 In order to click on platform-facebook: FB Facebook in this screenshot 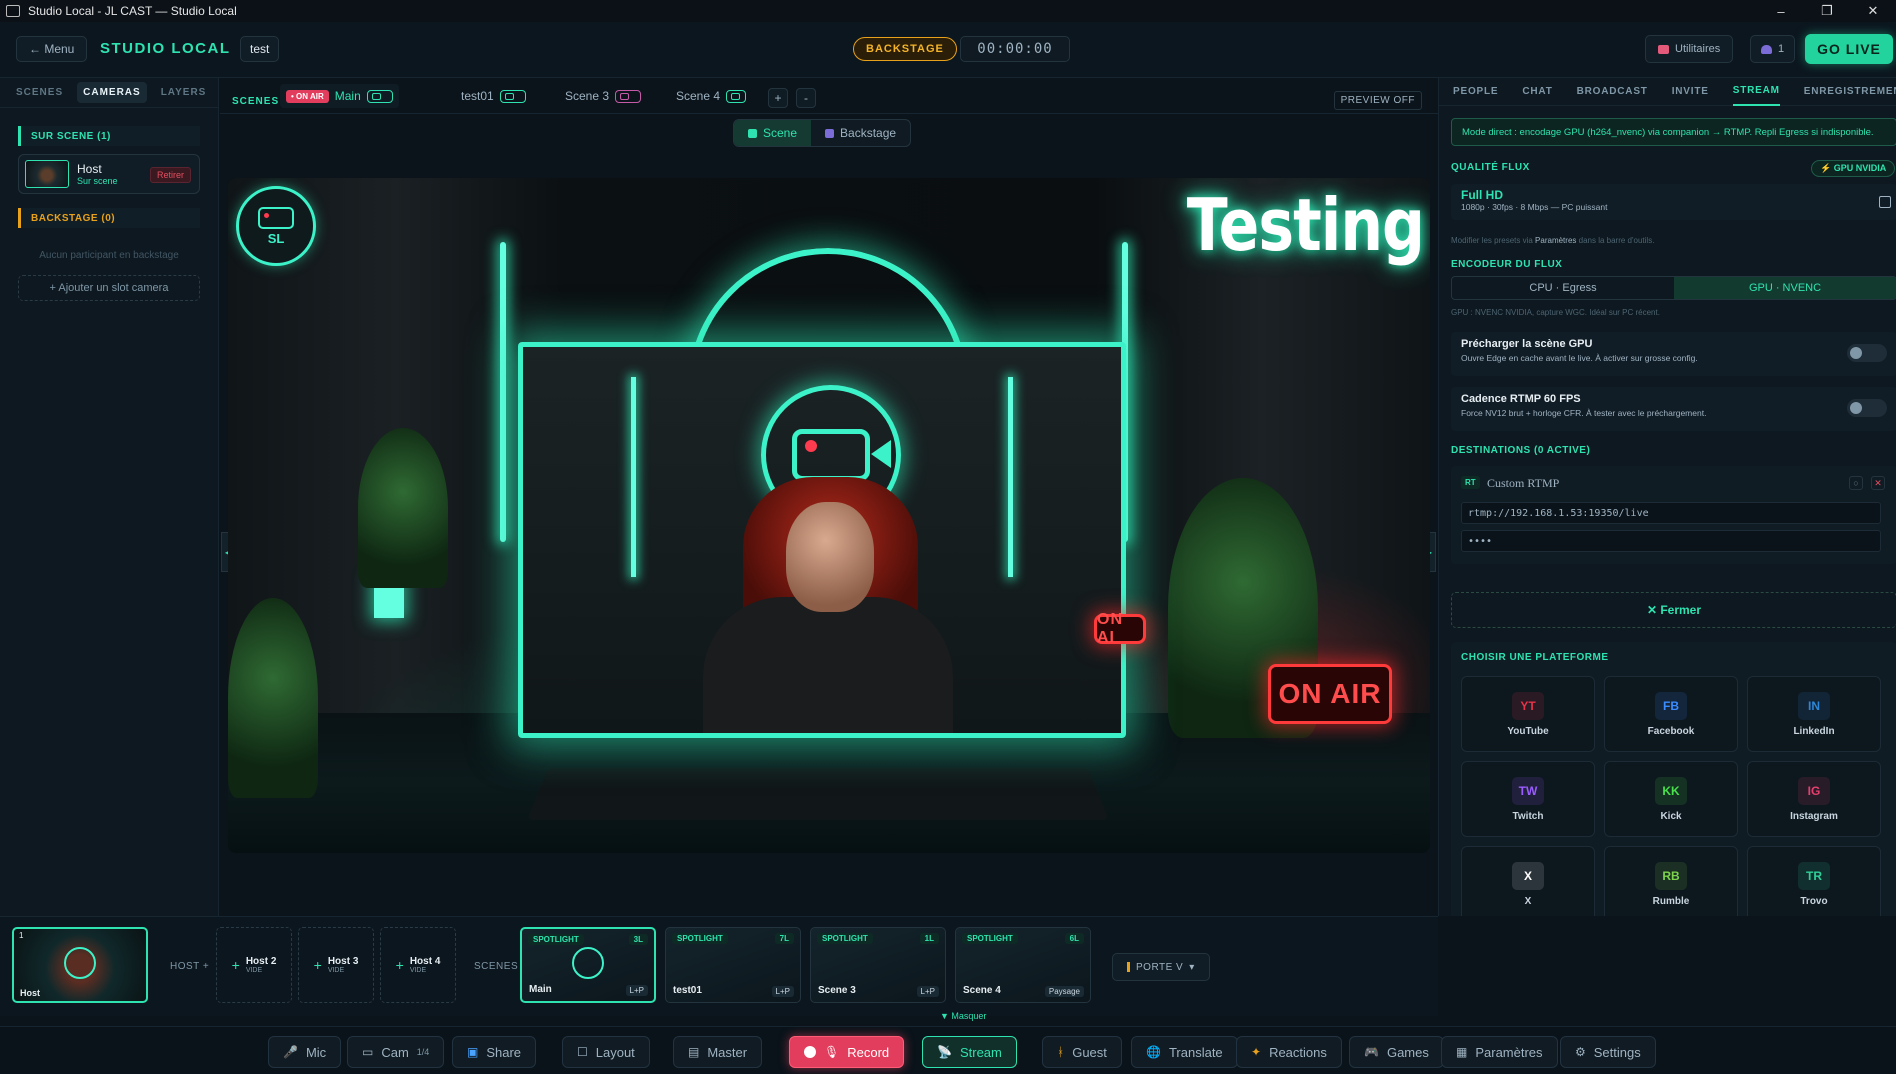, I will do `click(1671, 714)`.